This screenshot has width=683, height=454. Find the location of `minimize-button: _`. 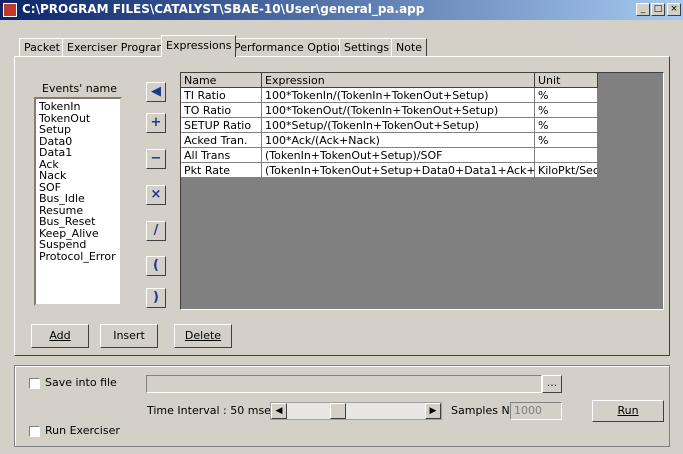

minimize-button: _ is located at coordinates (643, 9).